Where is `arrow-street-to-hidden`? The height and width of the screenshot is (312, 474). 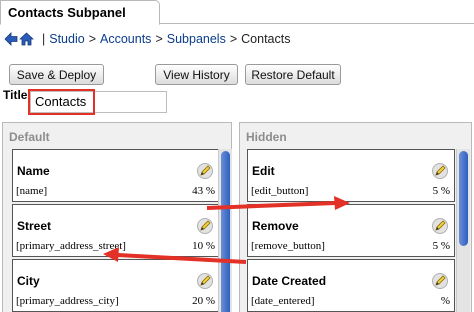
arrow-street-to-hidden is located at coordinates (278, 203).